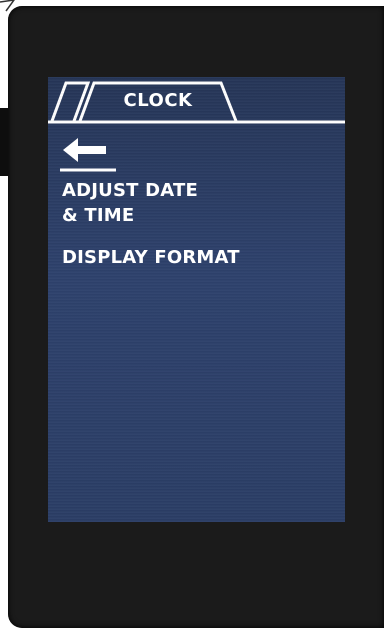  I want to click on menu-item-label: DISPLAY FORMAT, so click(151, 257).